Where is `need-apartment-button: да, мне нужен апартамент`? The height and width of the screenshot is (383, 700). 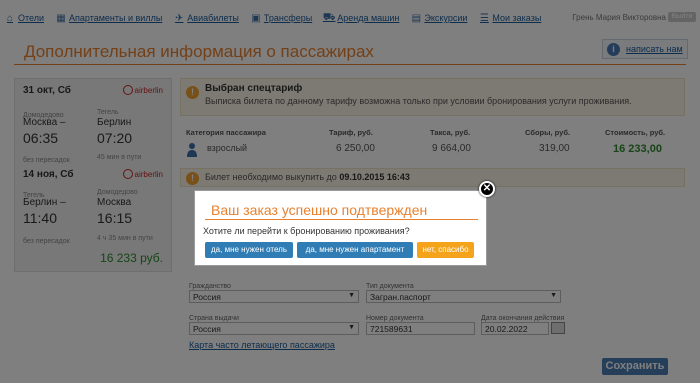
need-apartment-button: да, мне нужен апартамент is located at coordinates (355, 250).